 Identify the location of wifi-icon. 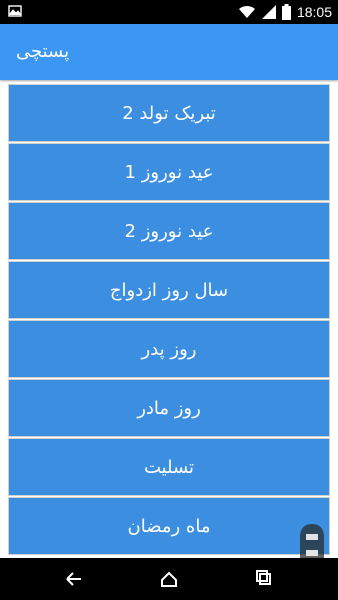
(246, 11).